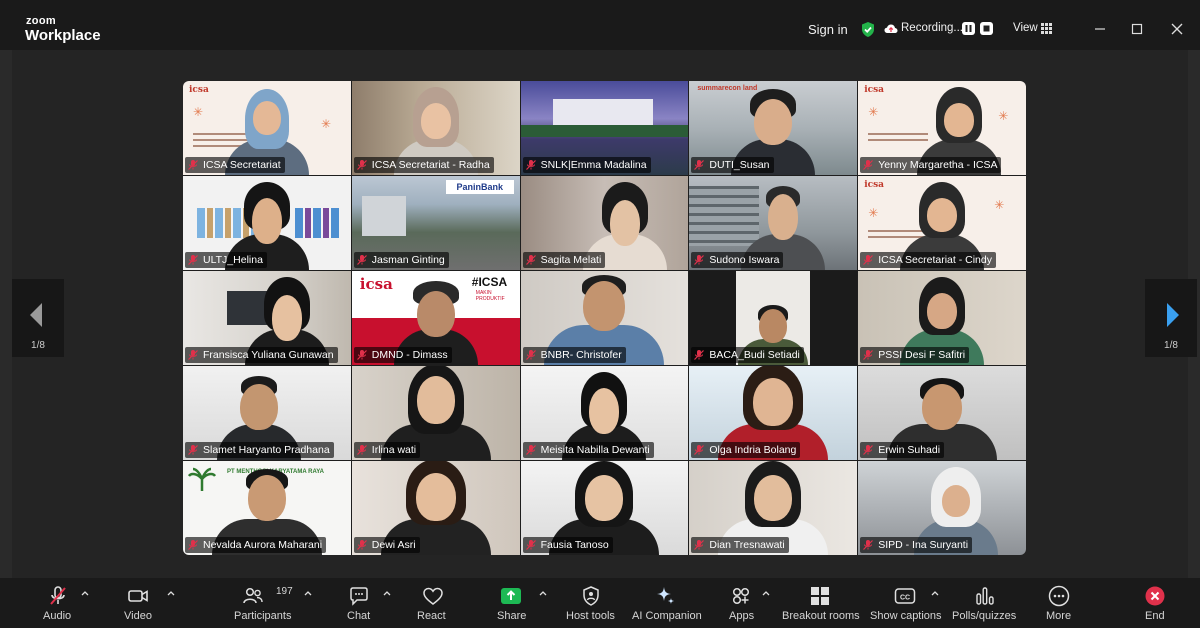 This screenshot has width=1200, height=628. I want to click on chat-options-chevron-up-icon, so click(387, 593).